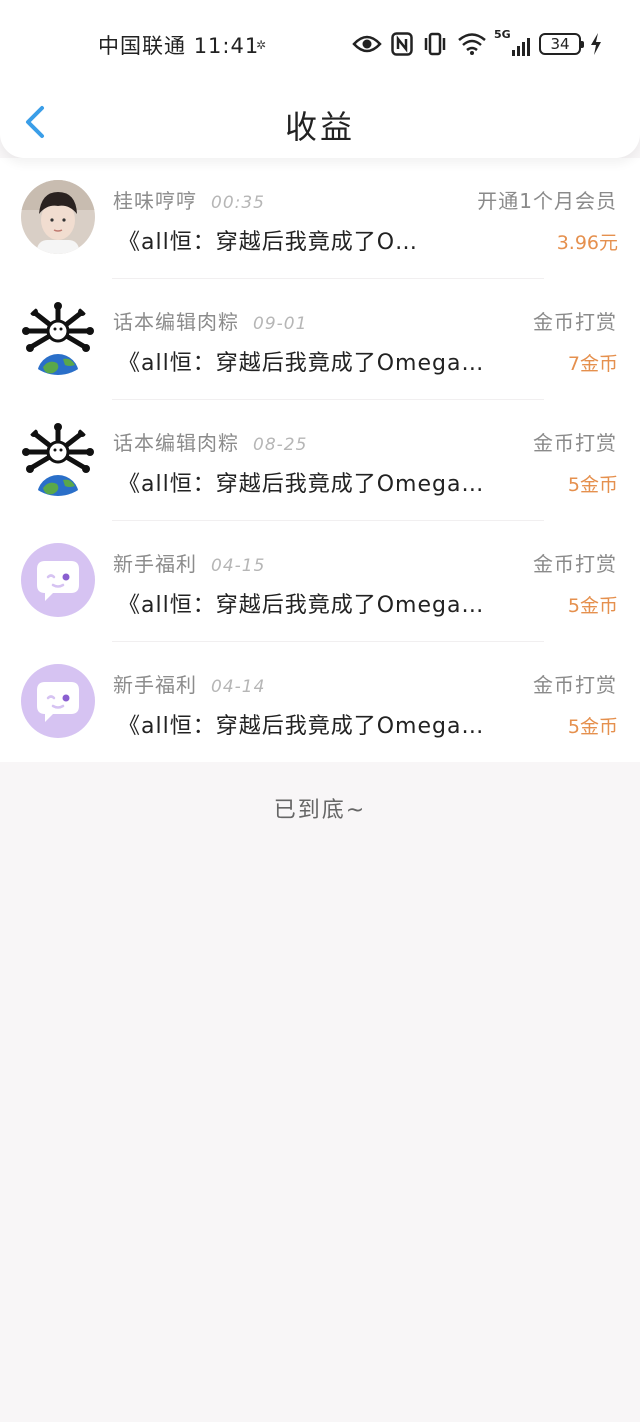  I want to click on list-item: 话本编辑肉粽 09-01 金币打赏 《all恒：穿越后我竟成了Omega… 7金币, so click(320, 339).